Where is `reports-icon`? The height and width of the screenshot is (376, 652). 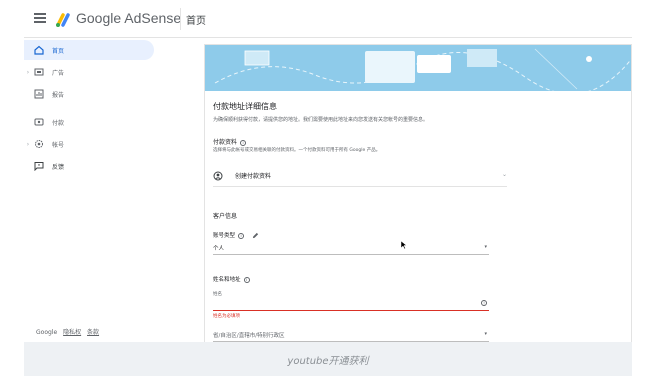 reports-icon is located at coordinates (39, 94).